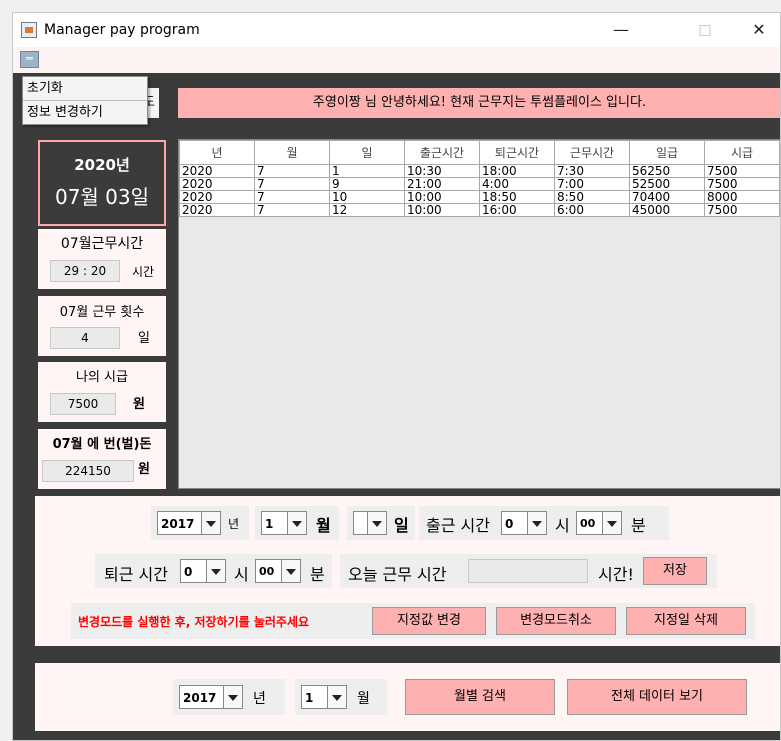  I want to click on today-time-input, so click(528, 571).